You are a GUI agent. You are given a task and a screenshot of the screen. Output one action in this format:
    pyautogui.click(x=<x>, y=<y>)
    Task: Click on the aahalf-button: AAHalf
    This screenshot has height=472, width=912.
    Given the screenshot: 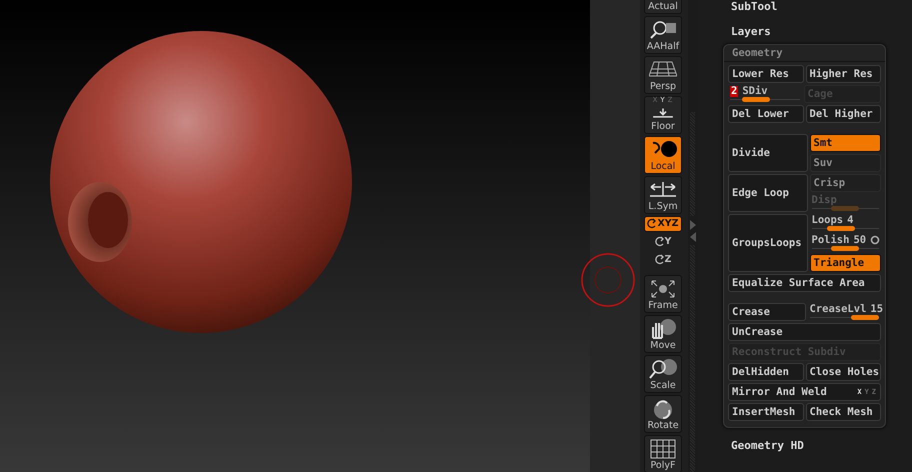 What is the action you would take?
    pyautogui.click(x=663, y=35)
    